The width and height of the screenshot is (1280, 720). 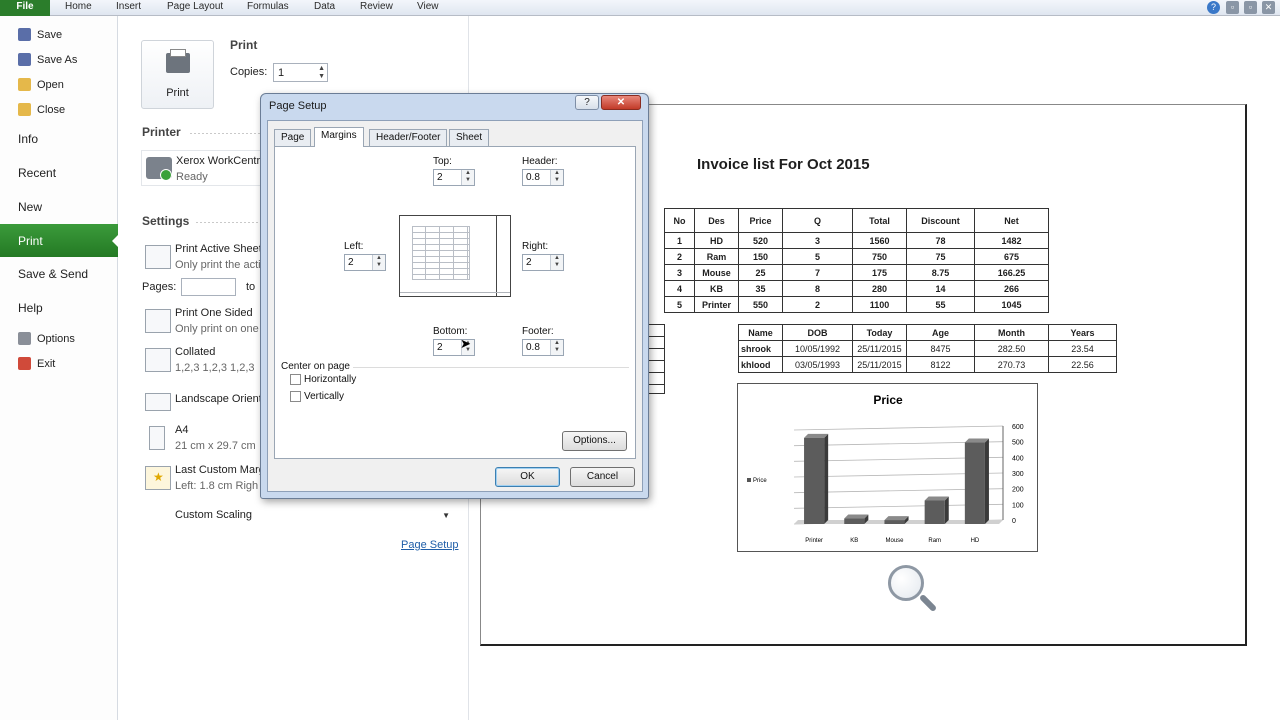 I want to click on print-section-title: Print, so click(x=244, y=45).